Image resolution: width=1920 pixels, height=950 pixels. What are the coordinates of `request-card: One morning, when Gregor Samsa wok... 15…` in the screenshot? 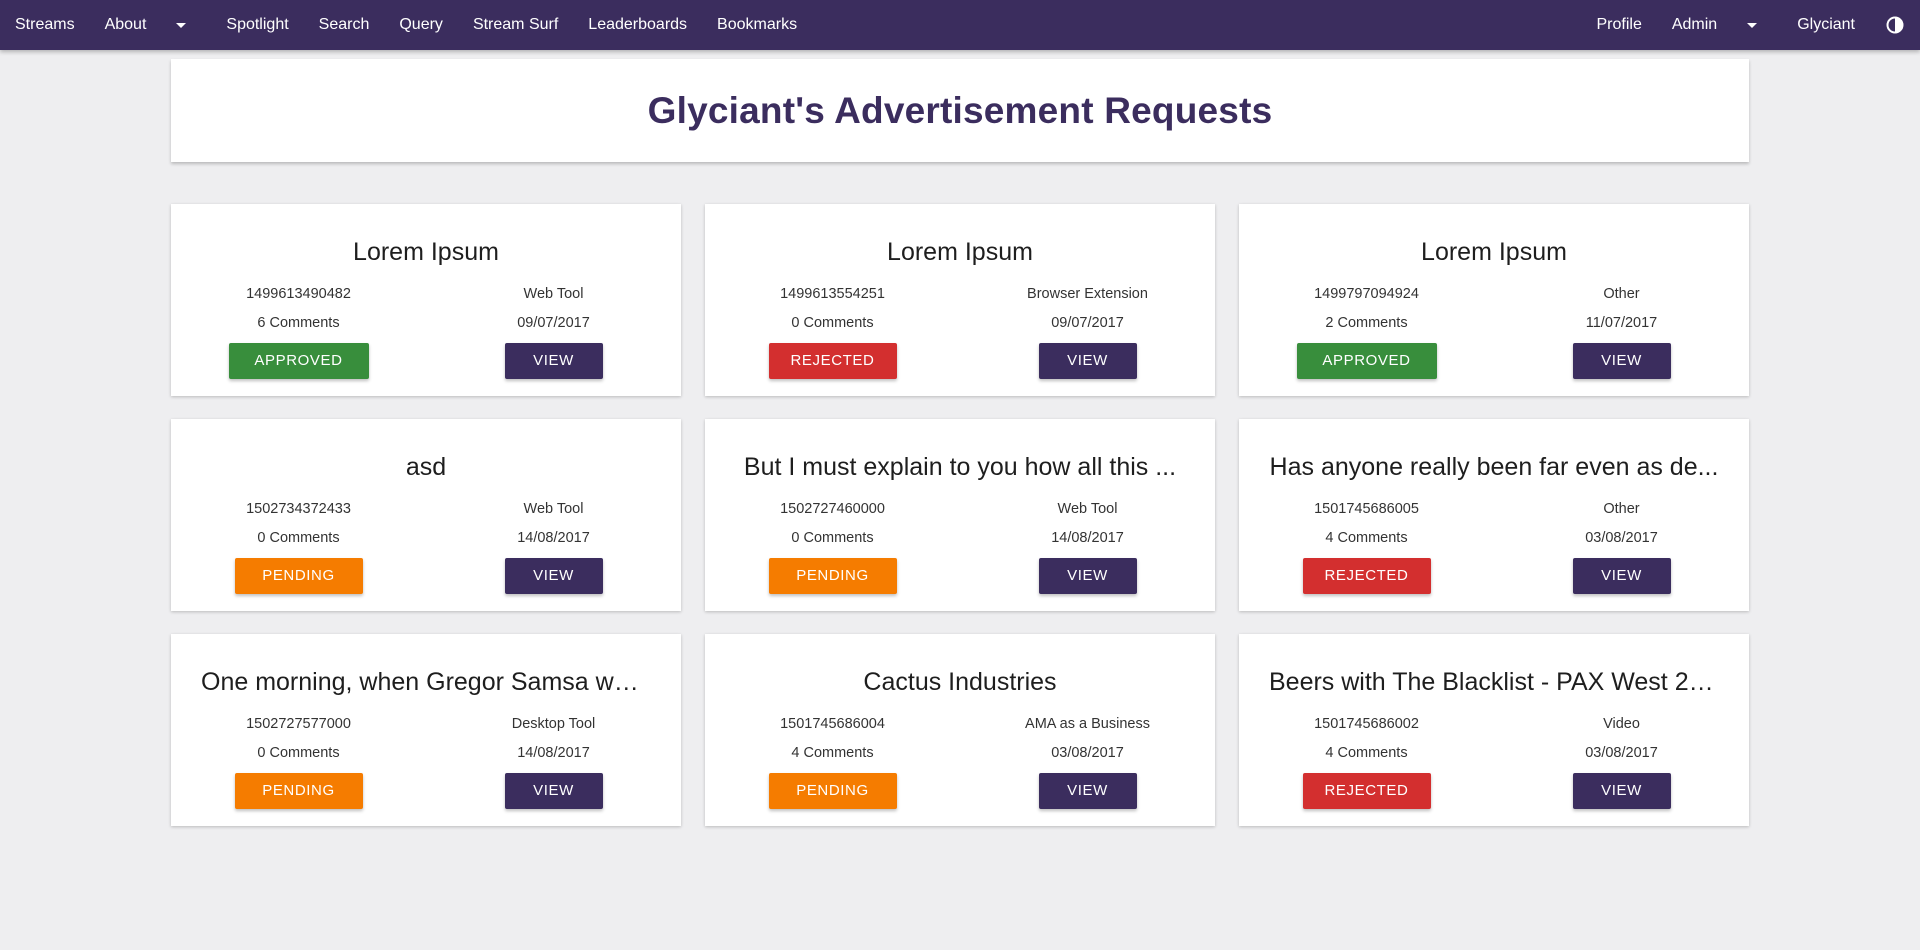 It's located at (426, 730).